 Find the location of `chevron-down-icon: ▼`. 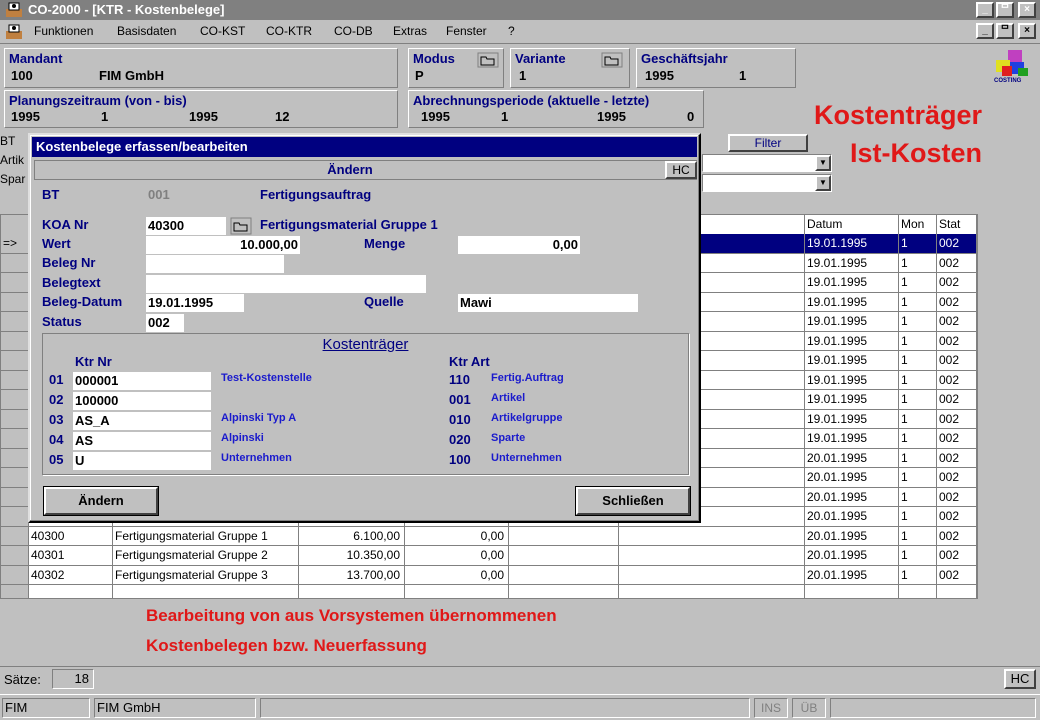

chevron-down-icon: ▼ is located at coordinates (823, 163).